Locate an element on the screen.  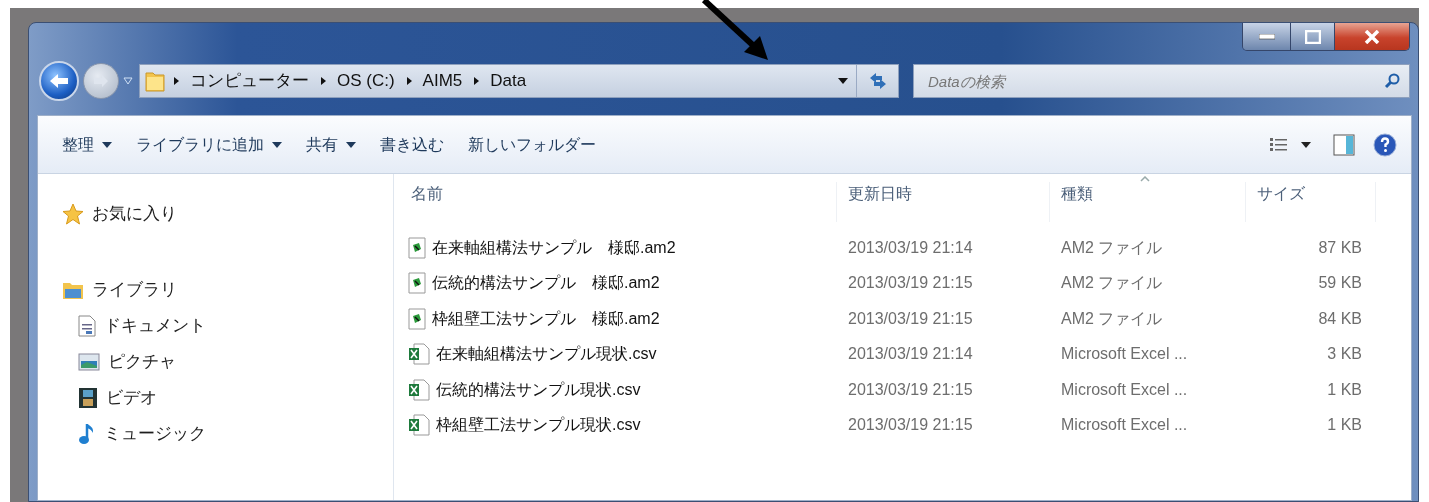
sidebar-item: ドキュメント is located at coordinates (155, 326).